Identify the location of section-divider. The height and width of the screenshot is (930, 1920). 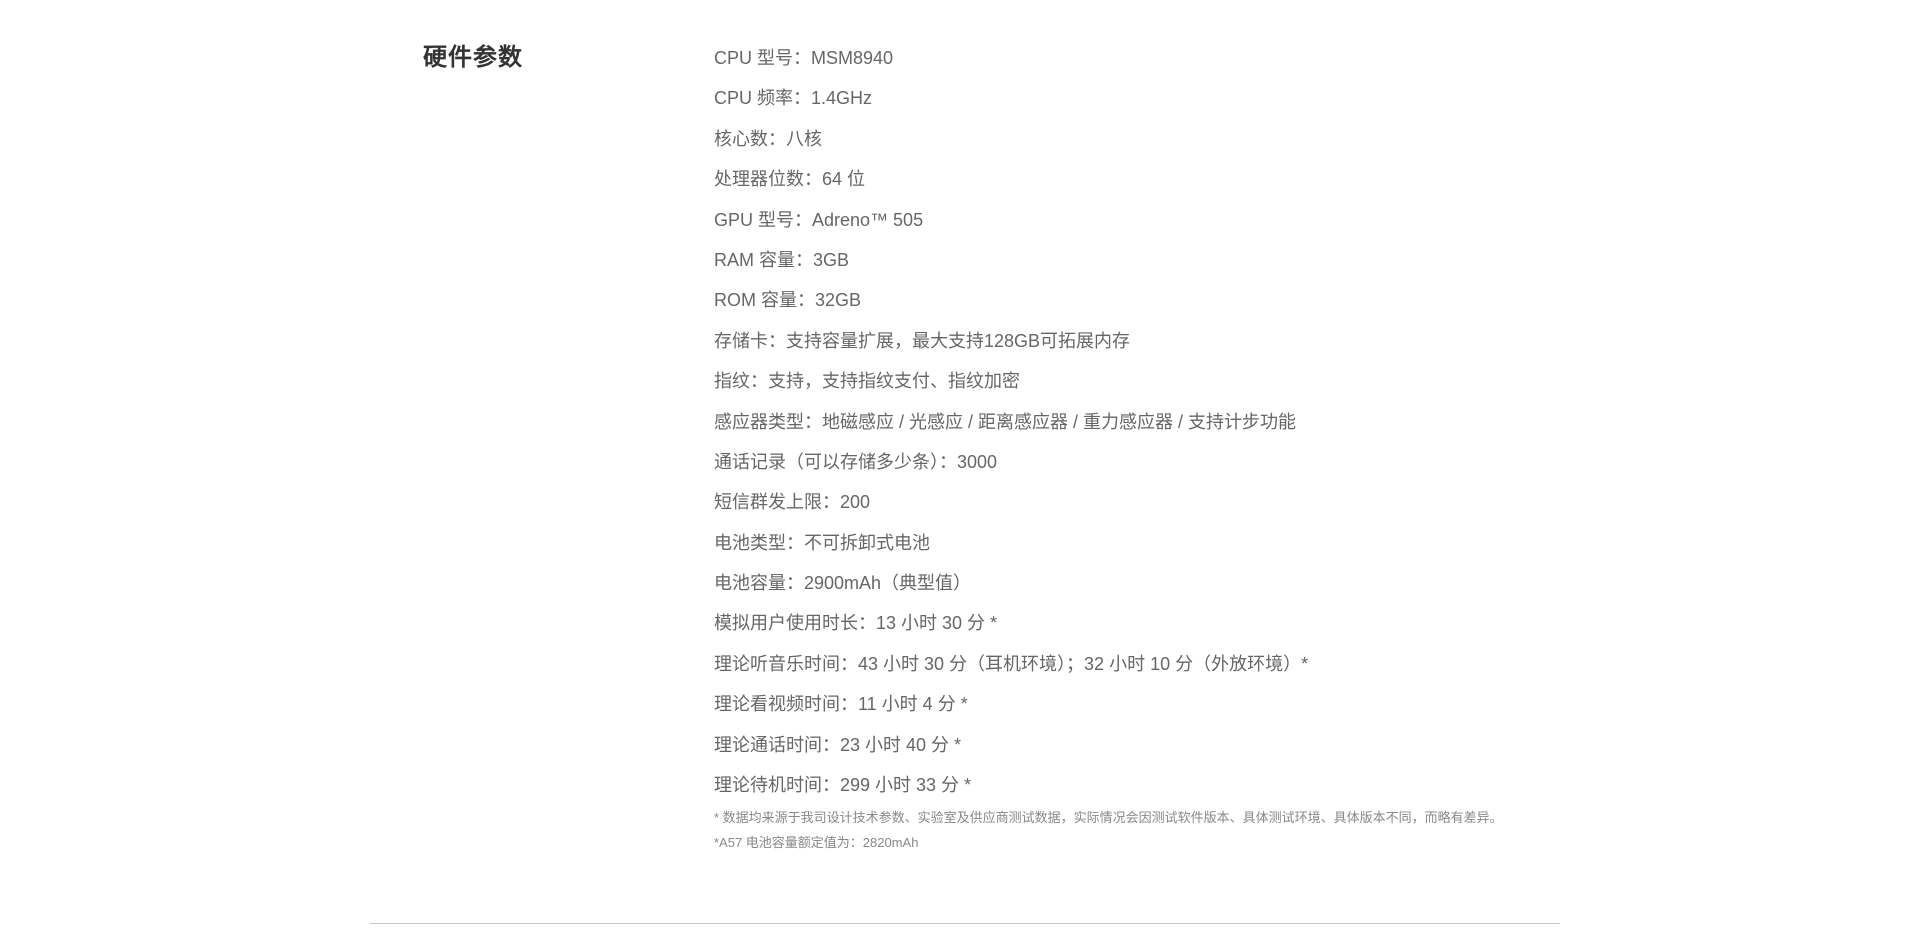
(965, 923).